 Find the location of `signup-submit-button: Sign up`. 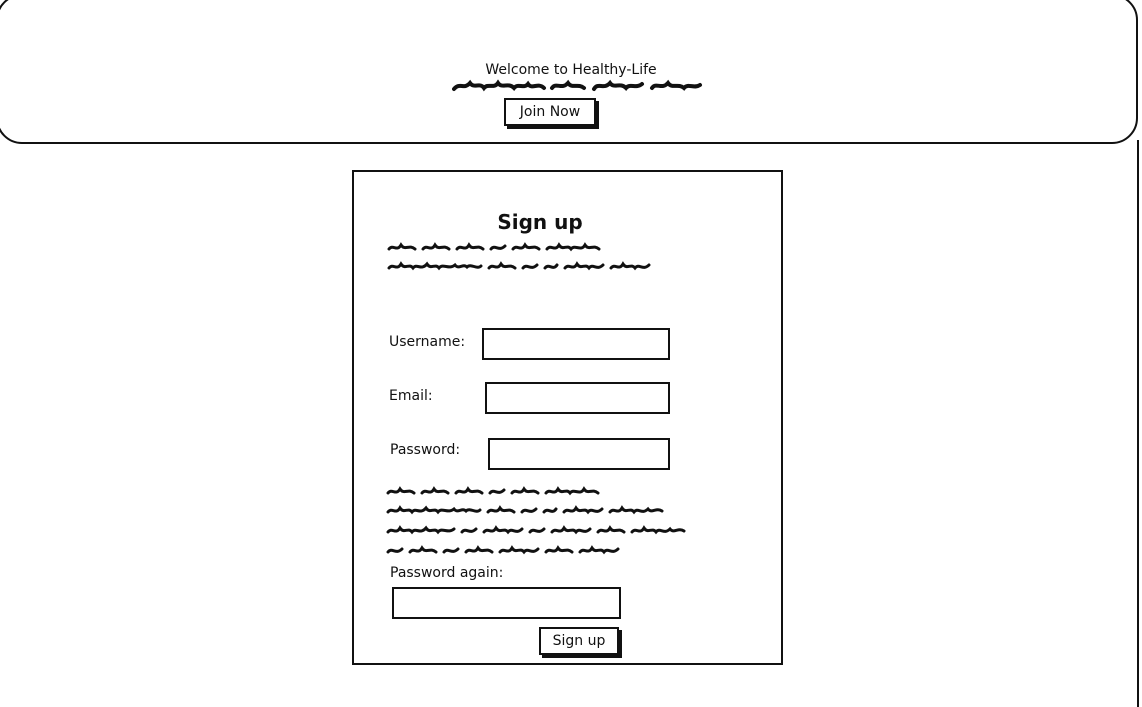

signup-submit-button: Sign up is located at coordinates (579, 641).